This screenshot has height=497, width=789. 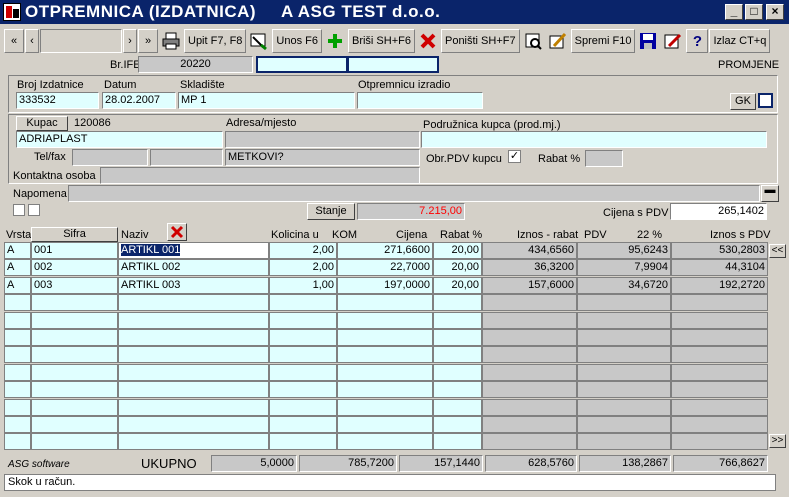 I want to click on cell-iznos-pdv: 44,3104, so click(x=719, y=268).